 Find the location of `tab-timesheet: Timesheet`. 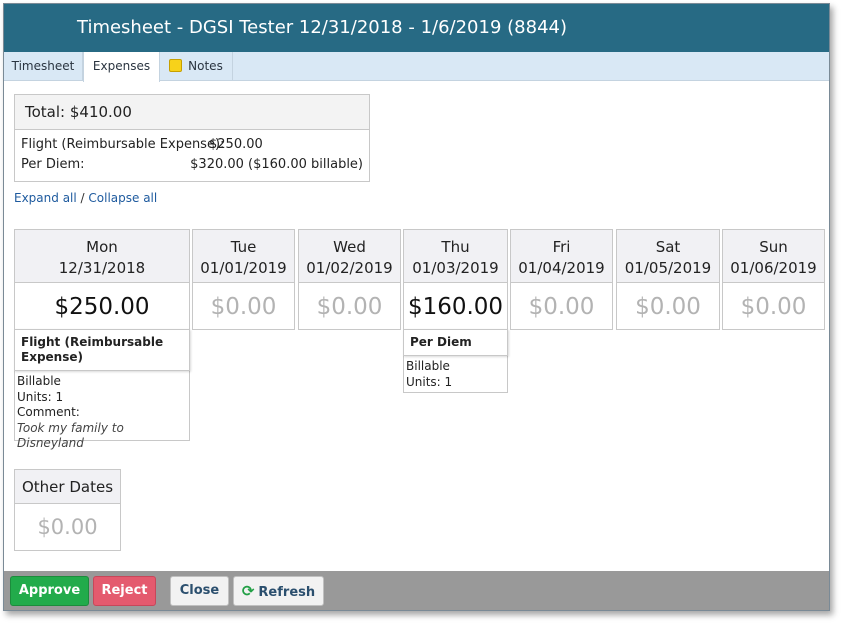

tab-timesheet: Timesheet is located at coordinates (43, 66).